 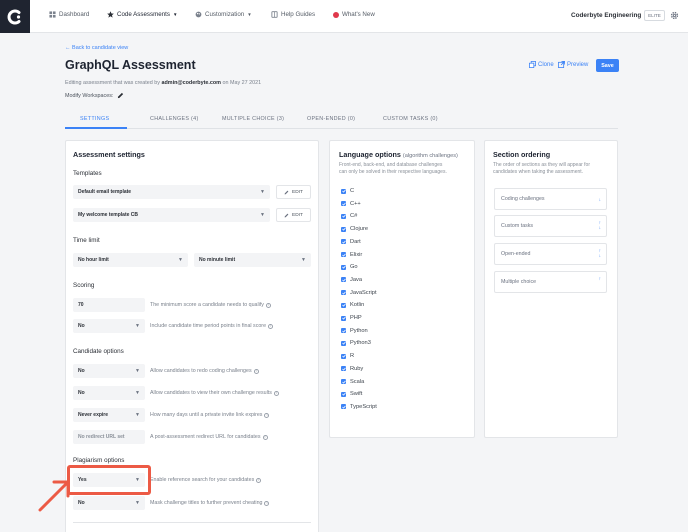 What do you see at coordinates (293, 14) in the screenshot?
I see `nav-help-guides: Help Guides` at bounding box center [293, 14].